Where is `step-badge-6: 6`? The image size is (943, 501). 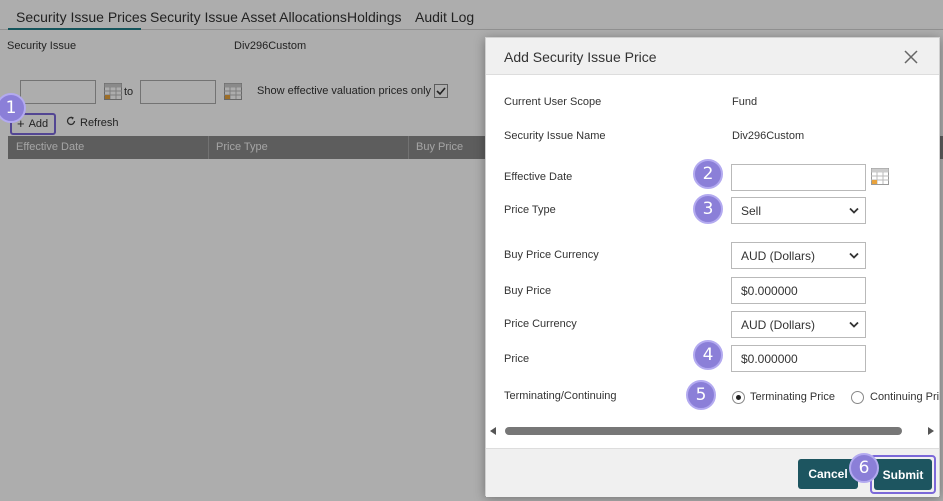 step-badge-6: 6 is located at coordinates (864, 468).